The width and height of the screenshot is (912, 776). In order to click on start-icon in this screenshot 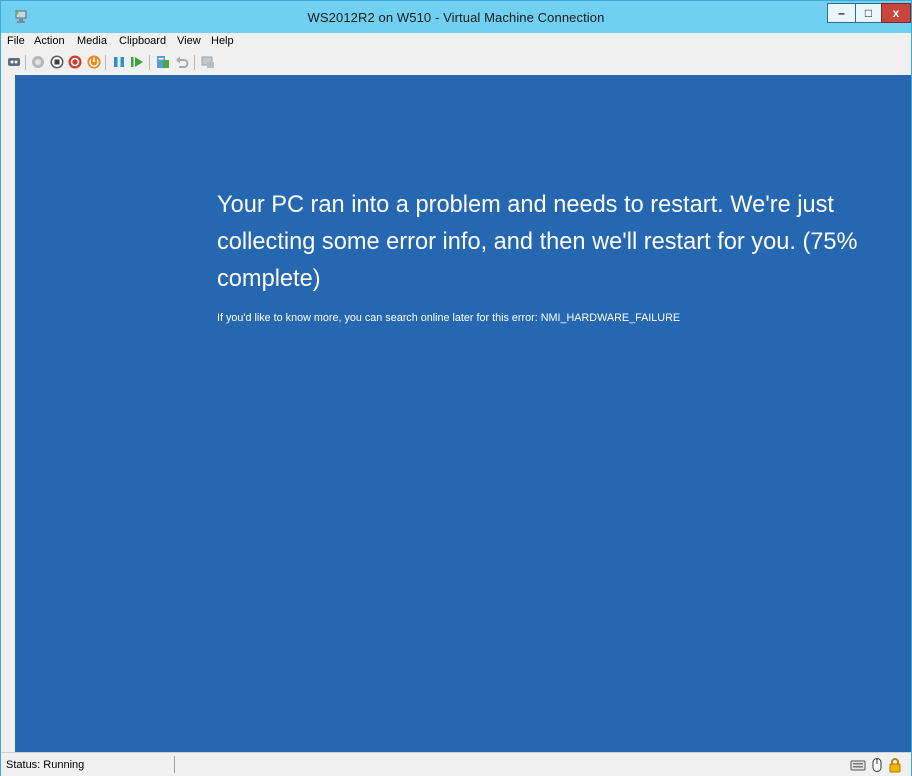, I will do `click(38, 62)`.